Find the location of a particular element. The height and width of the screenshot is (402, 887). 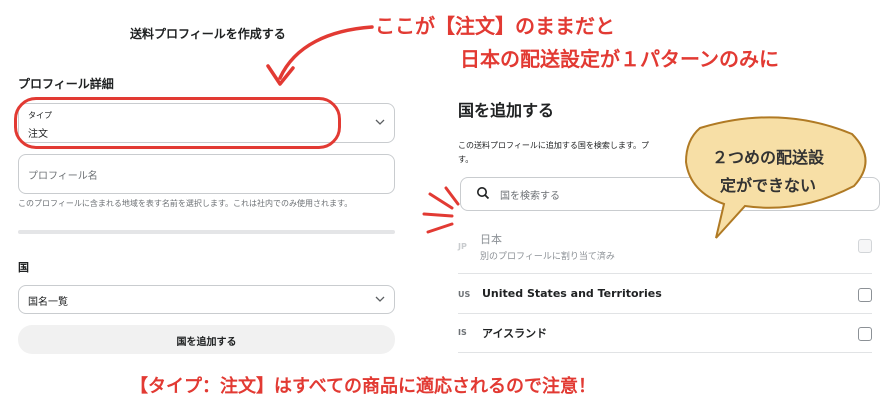

emphasis-marks-icon is located at coordinates (441, 210).